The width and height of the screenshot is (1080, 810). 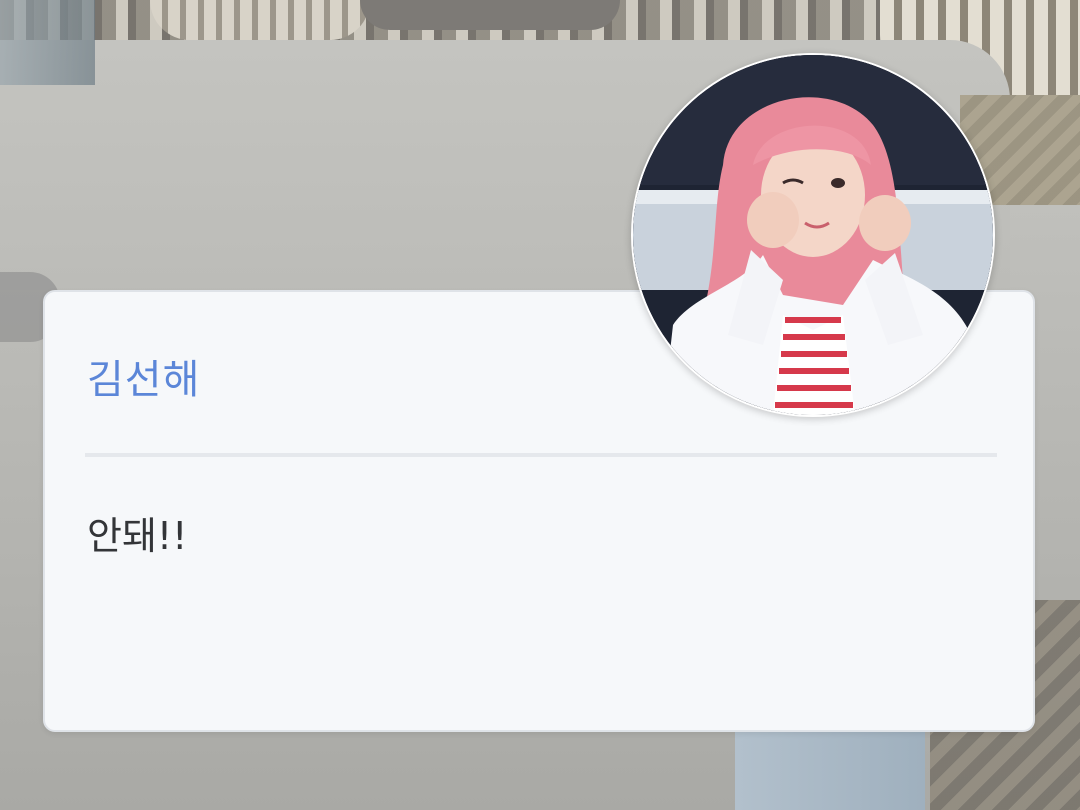 I want to click on dialogue-divider, so click(x=541, y=455).